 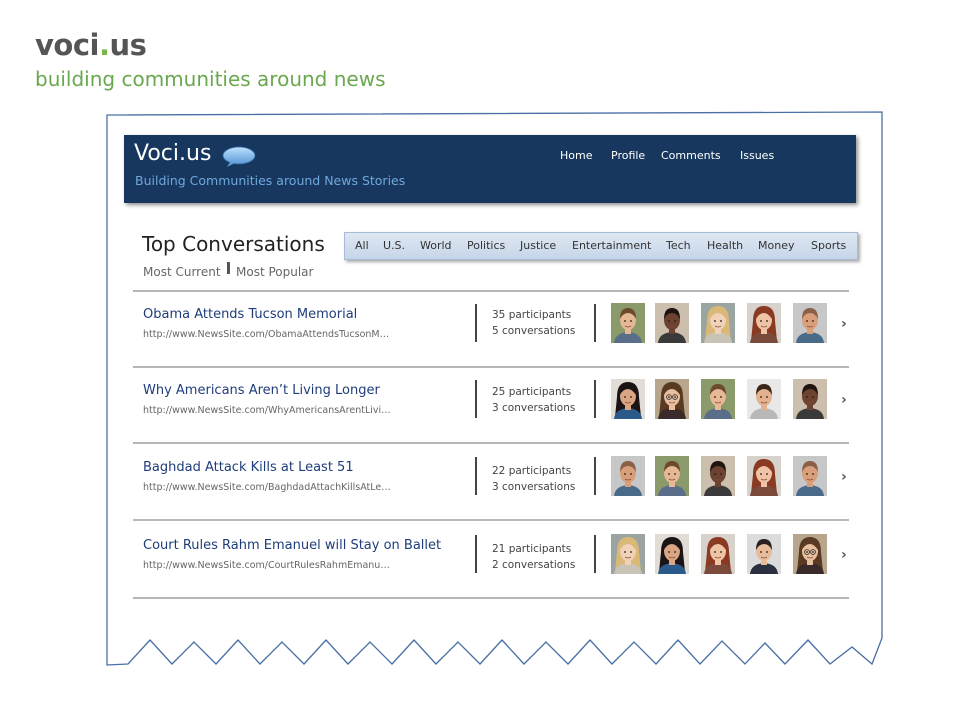 I want to click on story-title: Obama Attends Tucson Memorial, so click(x=250, y=314).